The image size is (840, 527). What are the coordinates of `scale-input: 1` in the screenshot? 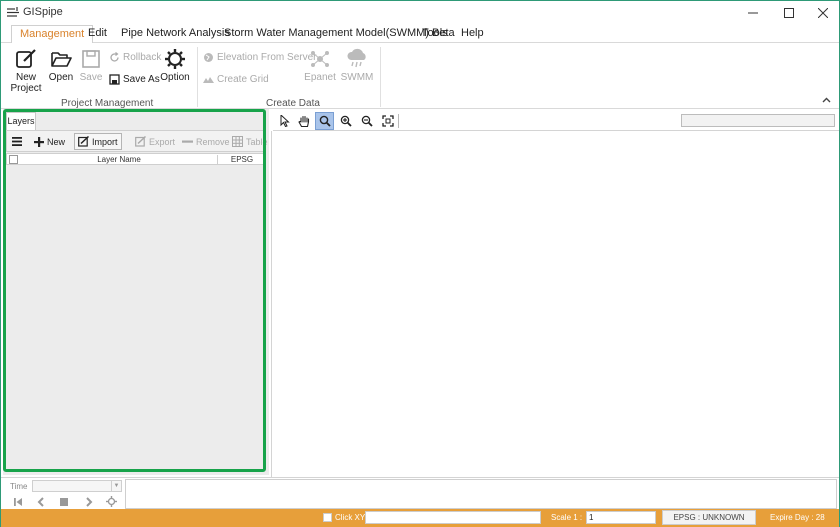 It's located at (621, 517).